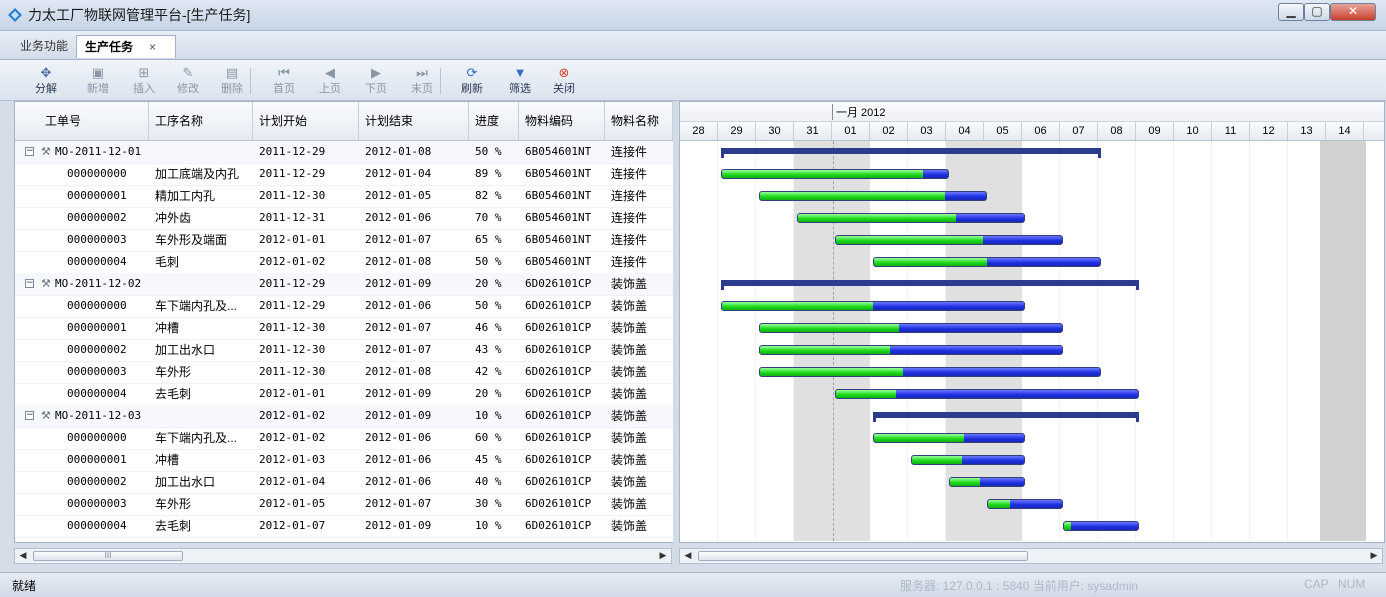  What do you see at coordinates (472, 81) in the screenshot?
I see `toolbar-refresh-button: ⟳ 刷新` at bounding box center [472, 81].